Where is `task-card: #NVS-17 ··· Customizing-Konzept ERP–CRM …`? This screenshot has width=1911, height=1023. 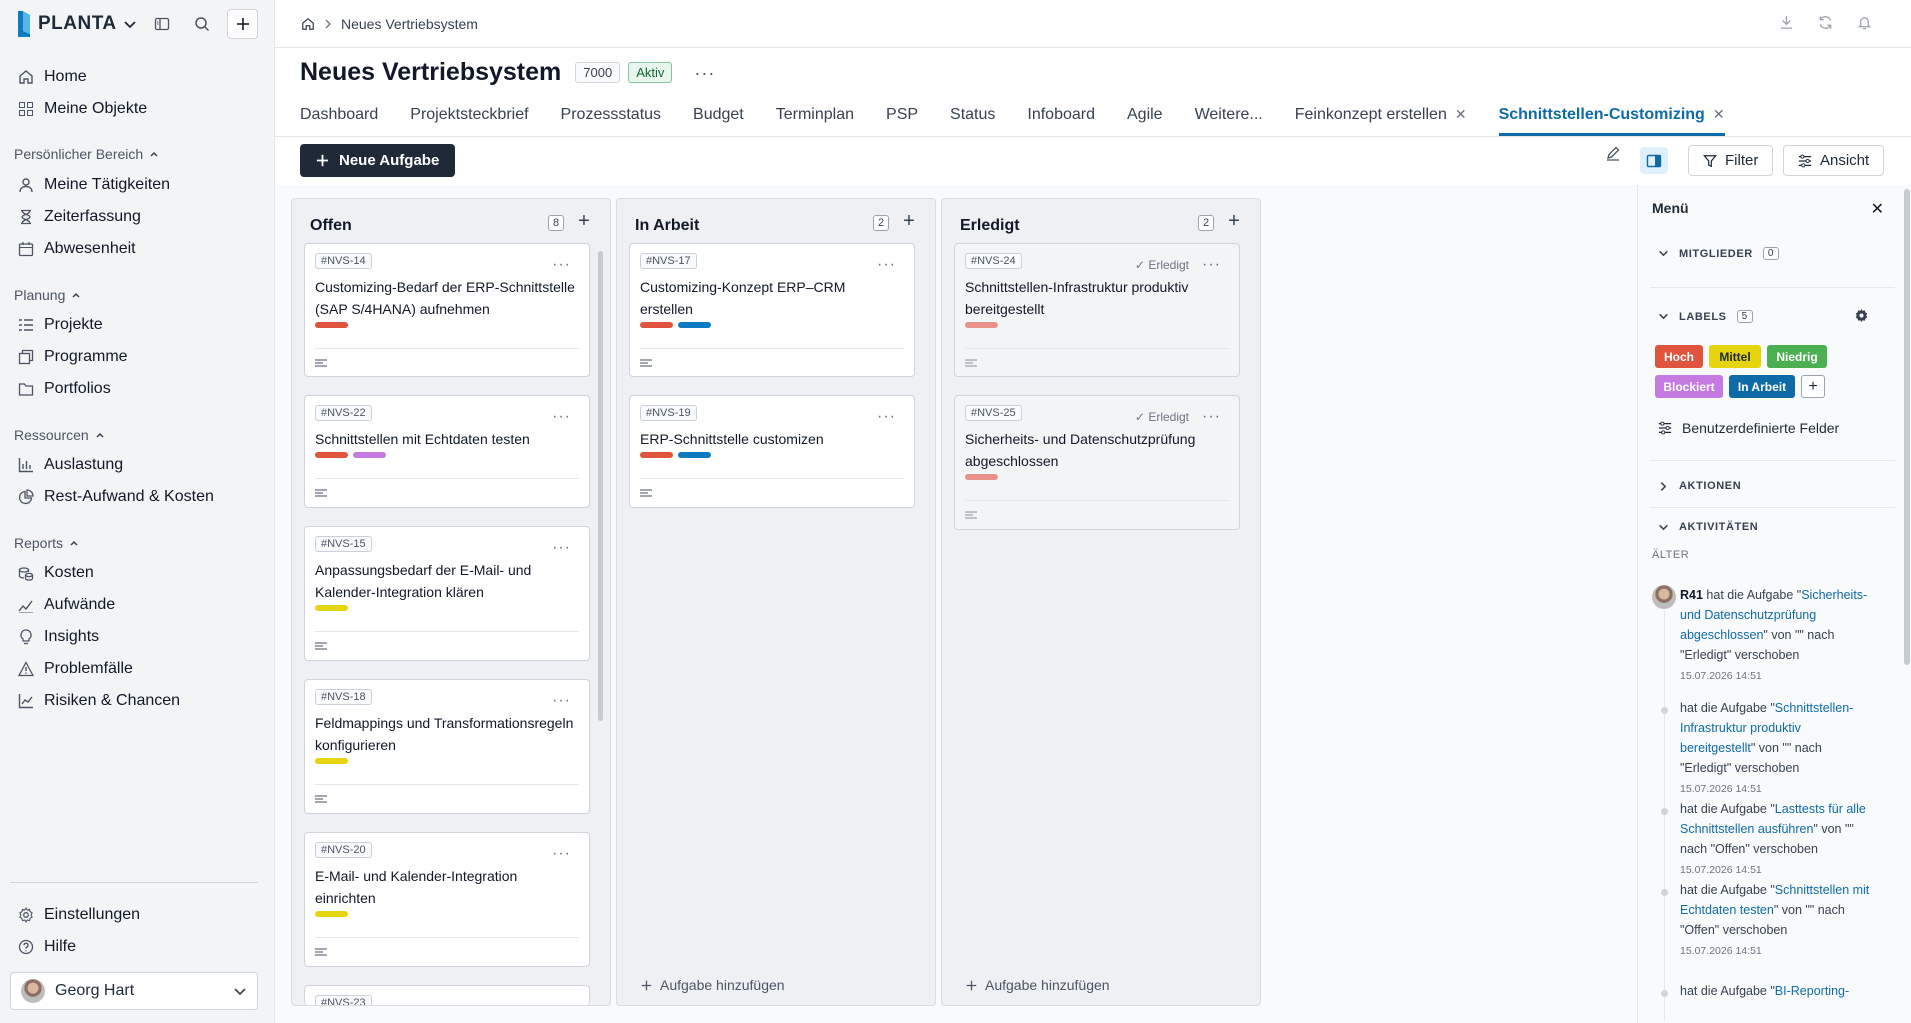
task-card: #NVS-17 ··· Customizing-Konzept ERP–CRM … is located at coordinates (772, 310).